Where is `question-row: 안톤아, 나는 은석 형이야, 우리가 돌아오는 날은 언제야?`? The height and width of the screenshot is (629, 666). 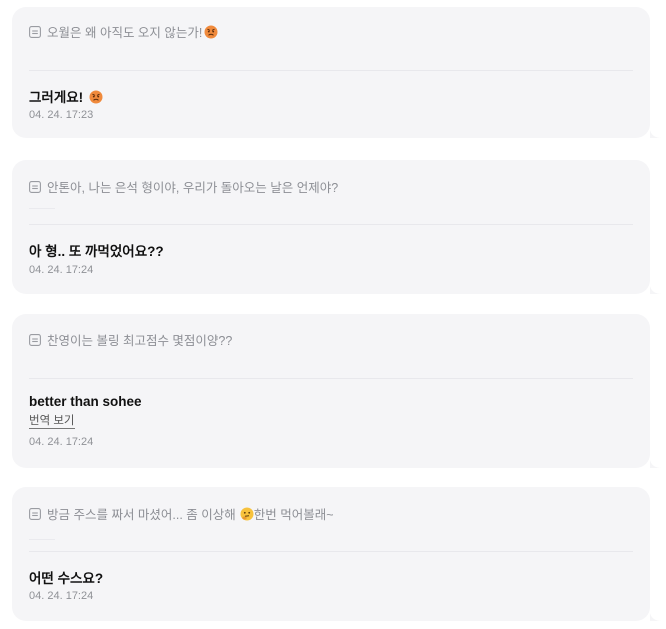 question-row: 안톤아, 나는 은석 형이야, 우리가 돌아오는 날은 언제야? is located at coordinates (183, 186).